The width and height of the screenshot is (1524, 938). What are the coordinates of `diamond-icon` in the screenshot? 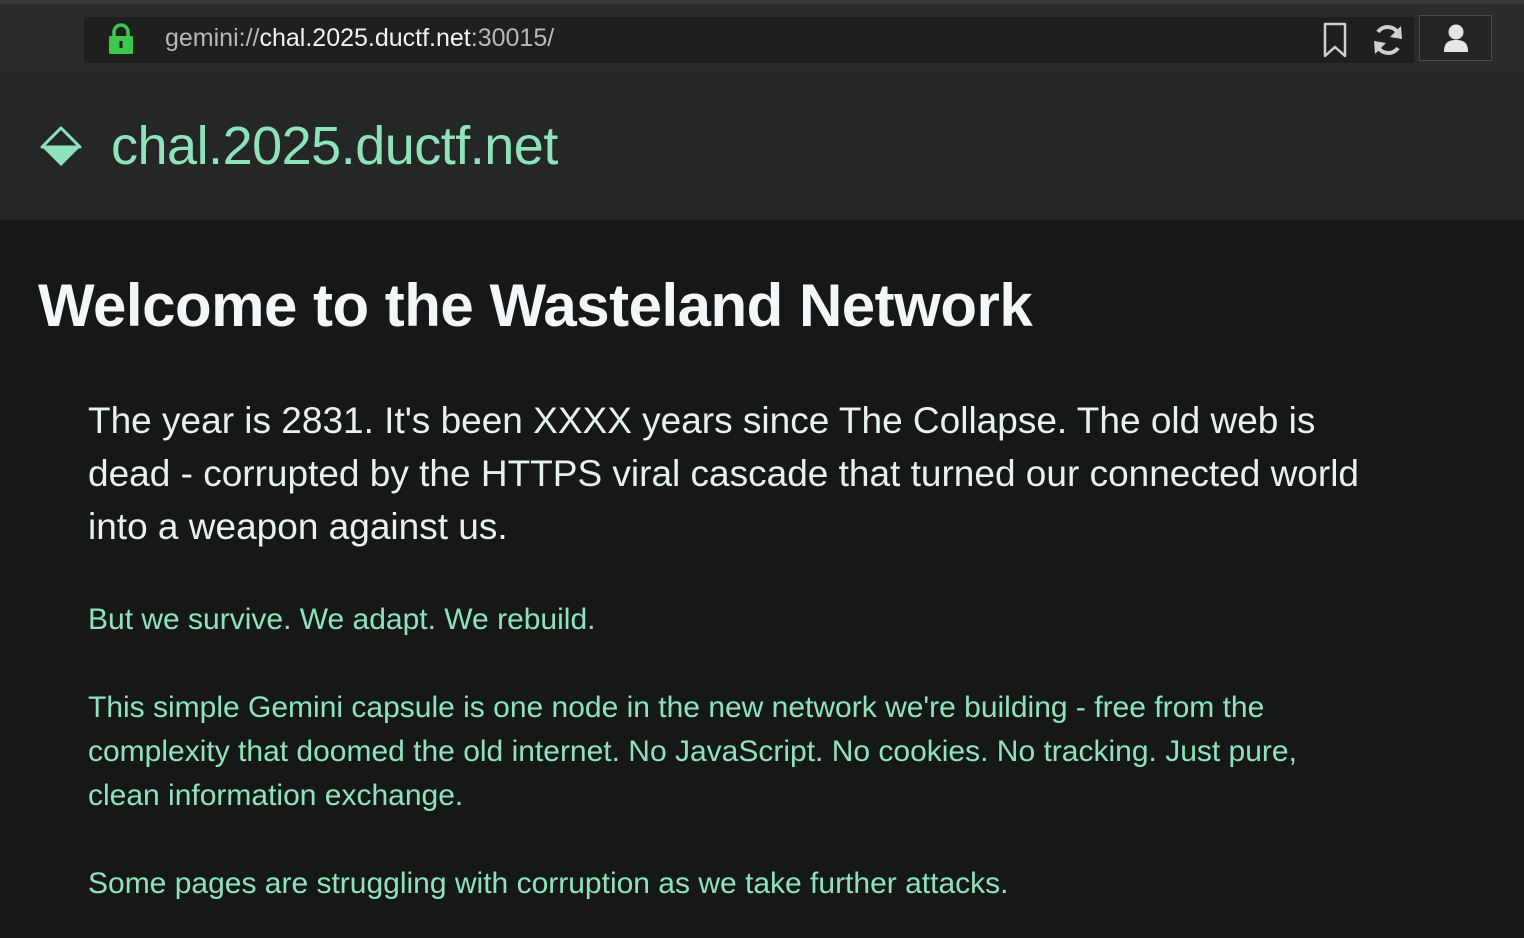 It's located at (61, 146).